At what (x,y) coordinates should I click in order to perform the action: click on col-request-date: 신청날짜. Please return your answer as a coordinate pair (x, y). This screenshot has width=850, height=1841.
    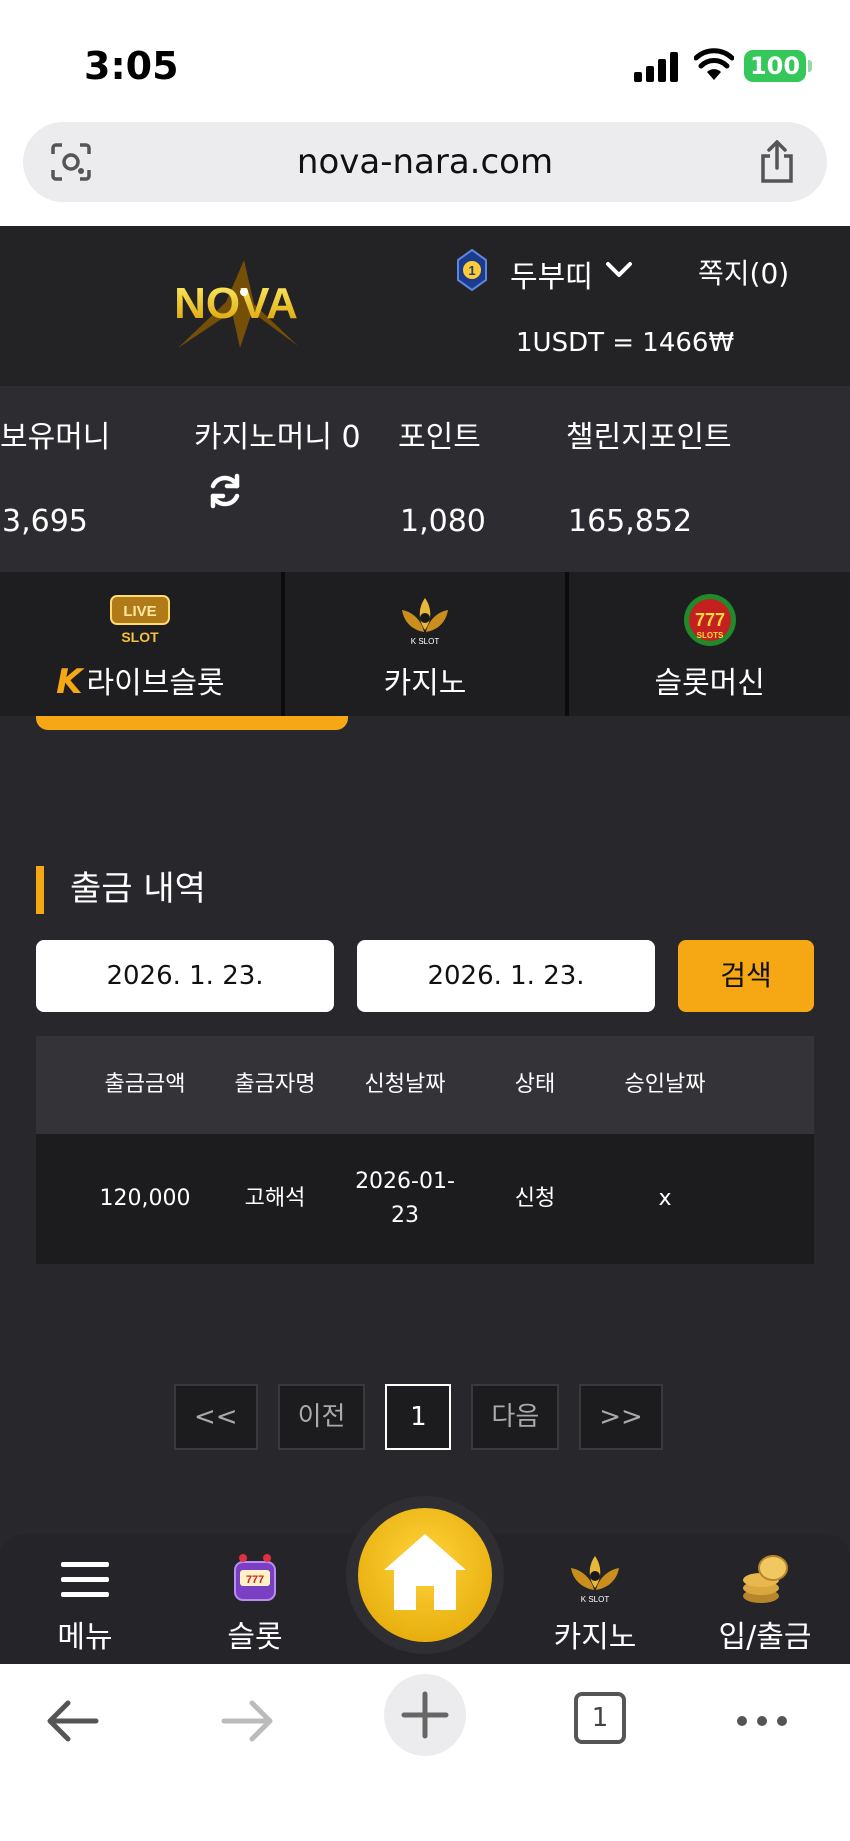
    Looking at the image, I should click on (405, 1084).